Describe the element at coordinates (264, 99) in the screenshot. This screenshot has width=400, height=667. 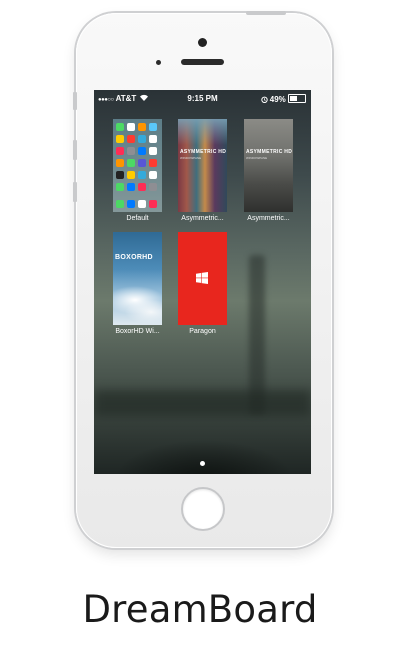
I see `alarm-icon` at that location.